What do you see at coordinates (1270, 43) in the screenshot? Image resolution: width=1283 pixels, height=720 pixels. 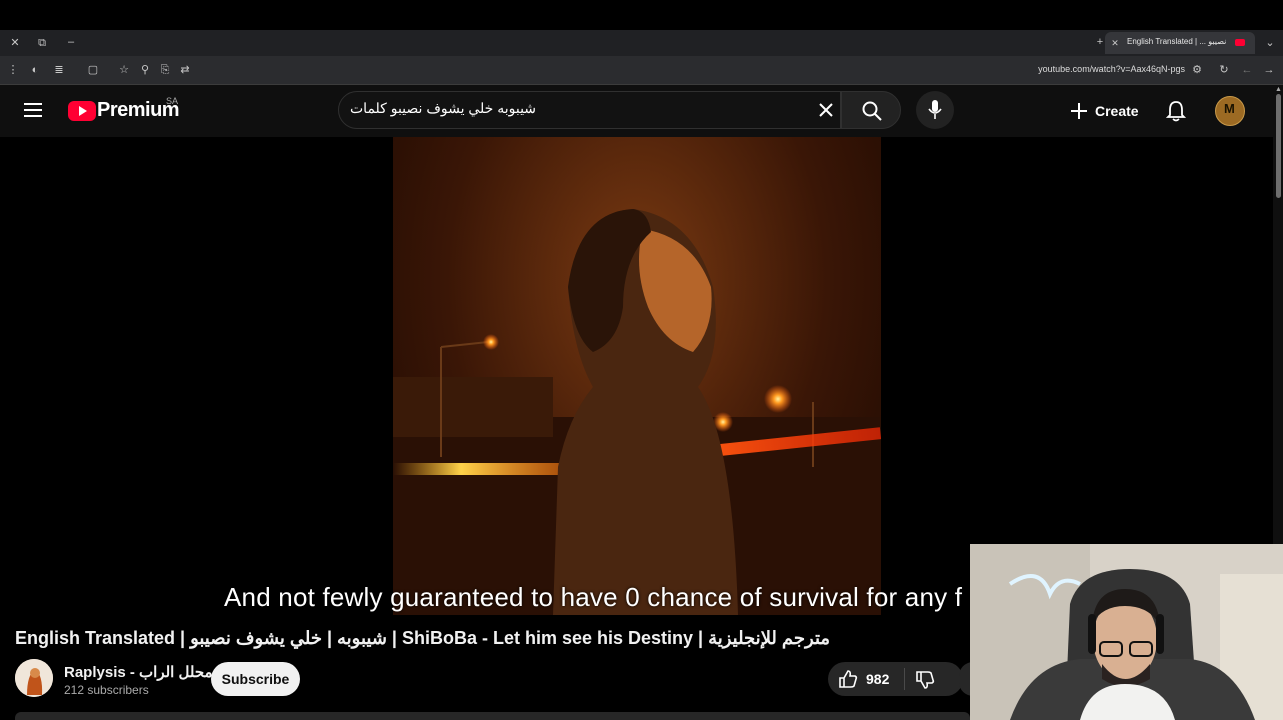 I see `tab-search-icon: ⌄` at bounding box center [1270, 43].